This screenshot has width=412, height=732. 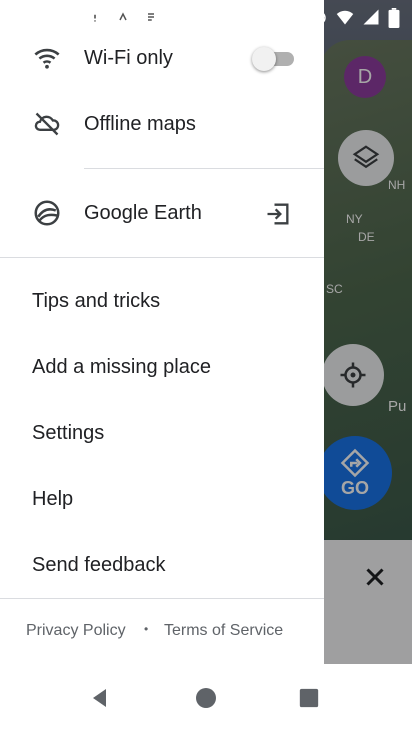 What do you see at coordinates (96, 300) in the screenshot?
I see `drawer-item-label: Tips and tricks` at bounding box center [96, 300].